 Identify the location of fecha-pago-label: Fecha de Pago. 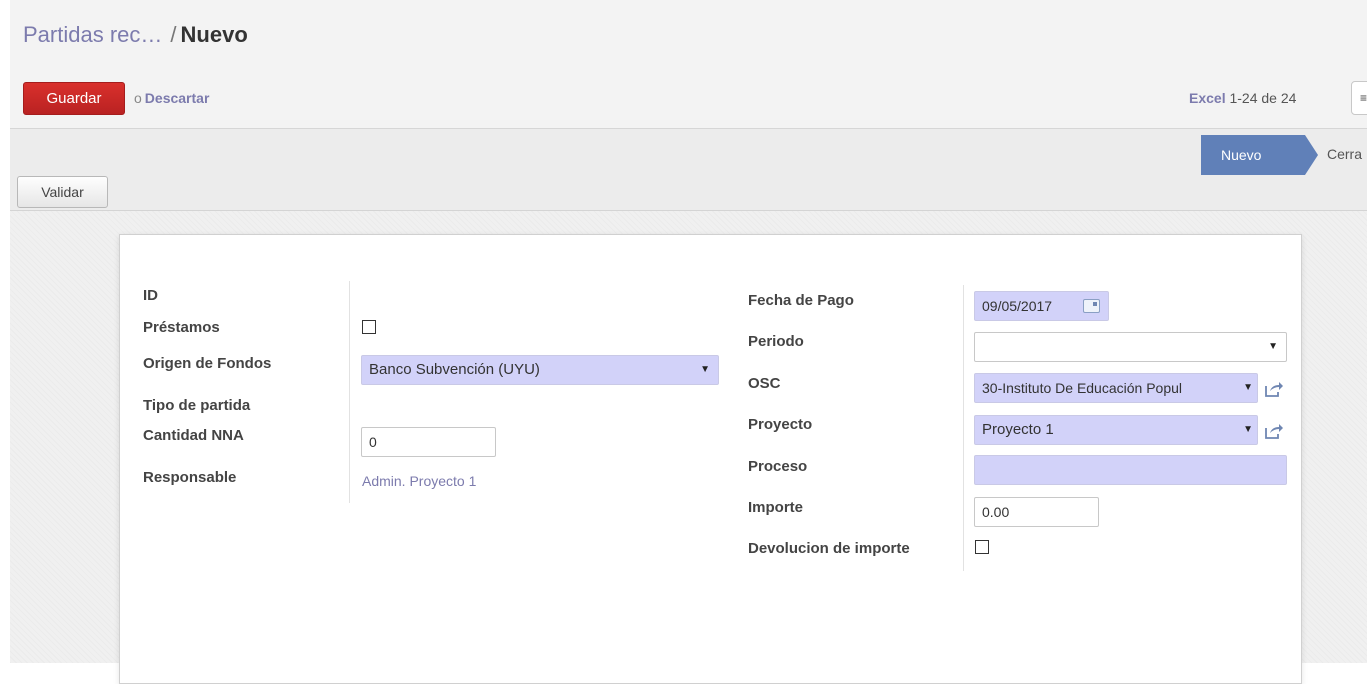
(801, 300).